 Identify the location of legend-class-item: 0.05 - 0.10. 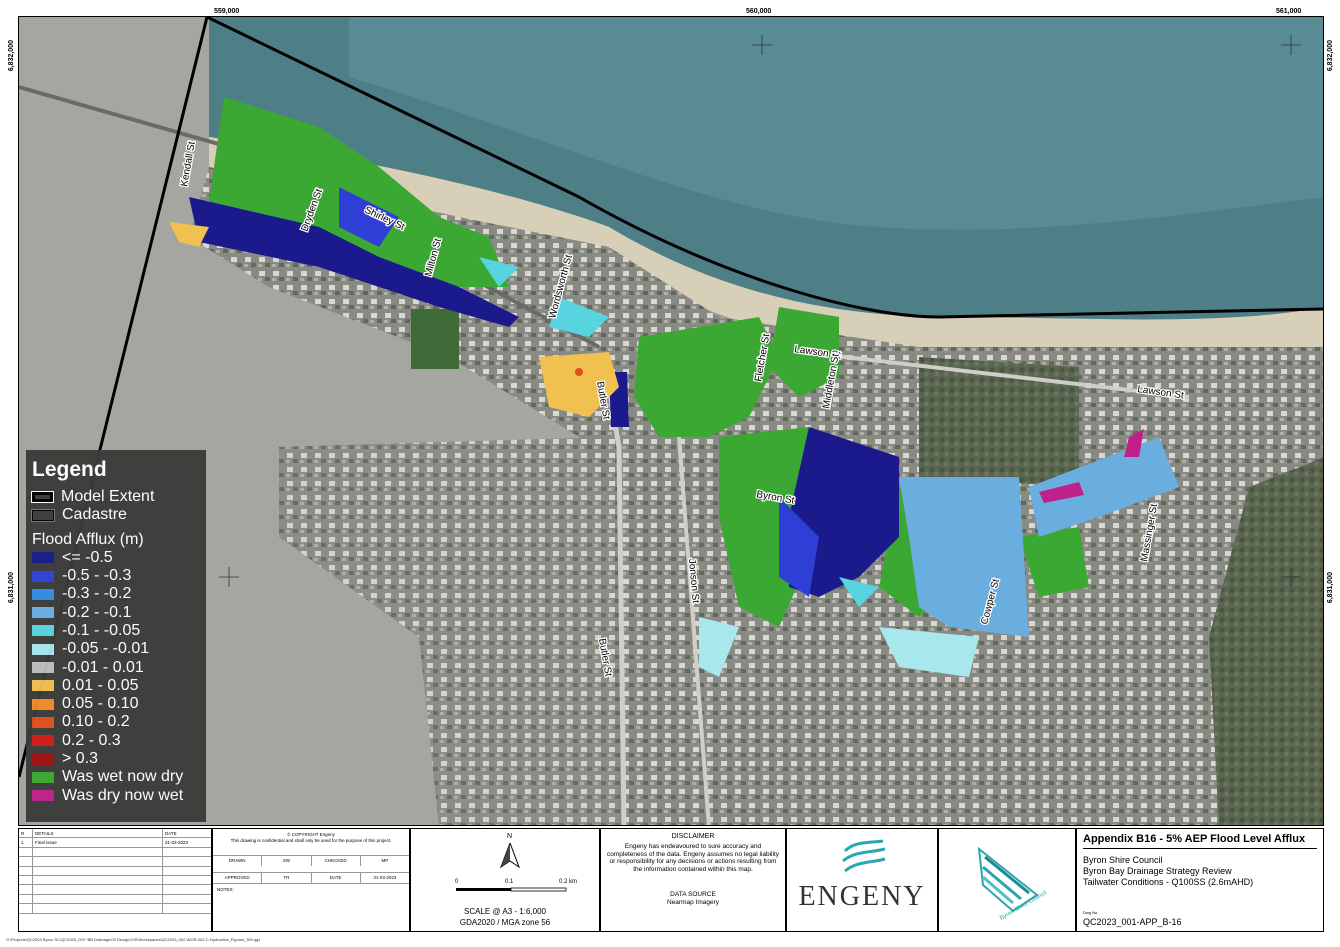
(116, 704).